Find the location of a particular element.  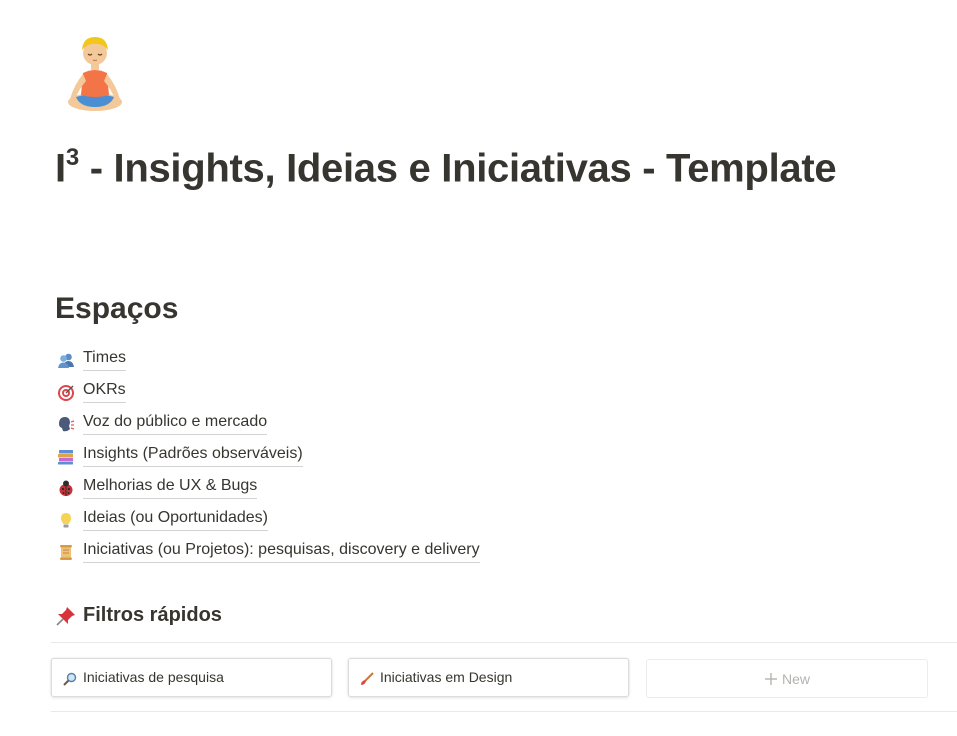

link-okrs: OKRs is located at coordinates (268, 391).